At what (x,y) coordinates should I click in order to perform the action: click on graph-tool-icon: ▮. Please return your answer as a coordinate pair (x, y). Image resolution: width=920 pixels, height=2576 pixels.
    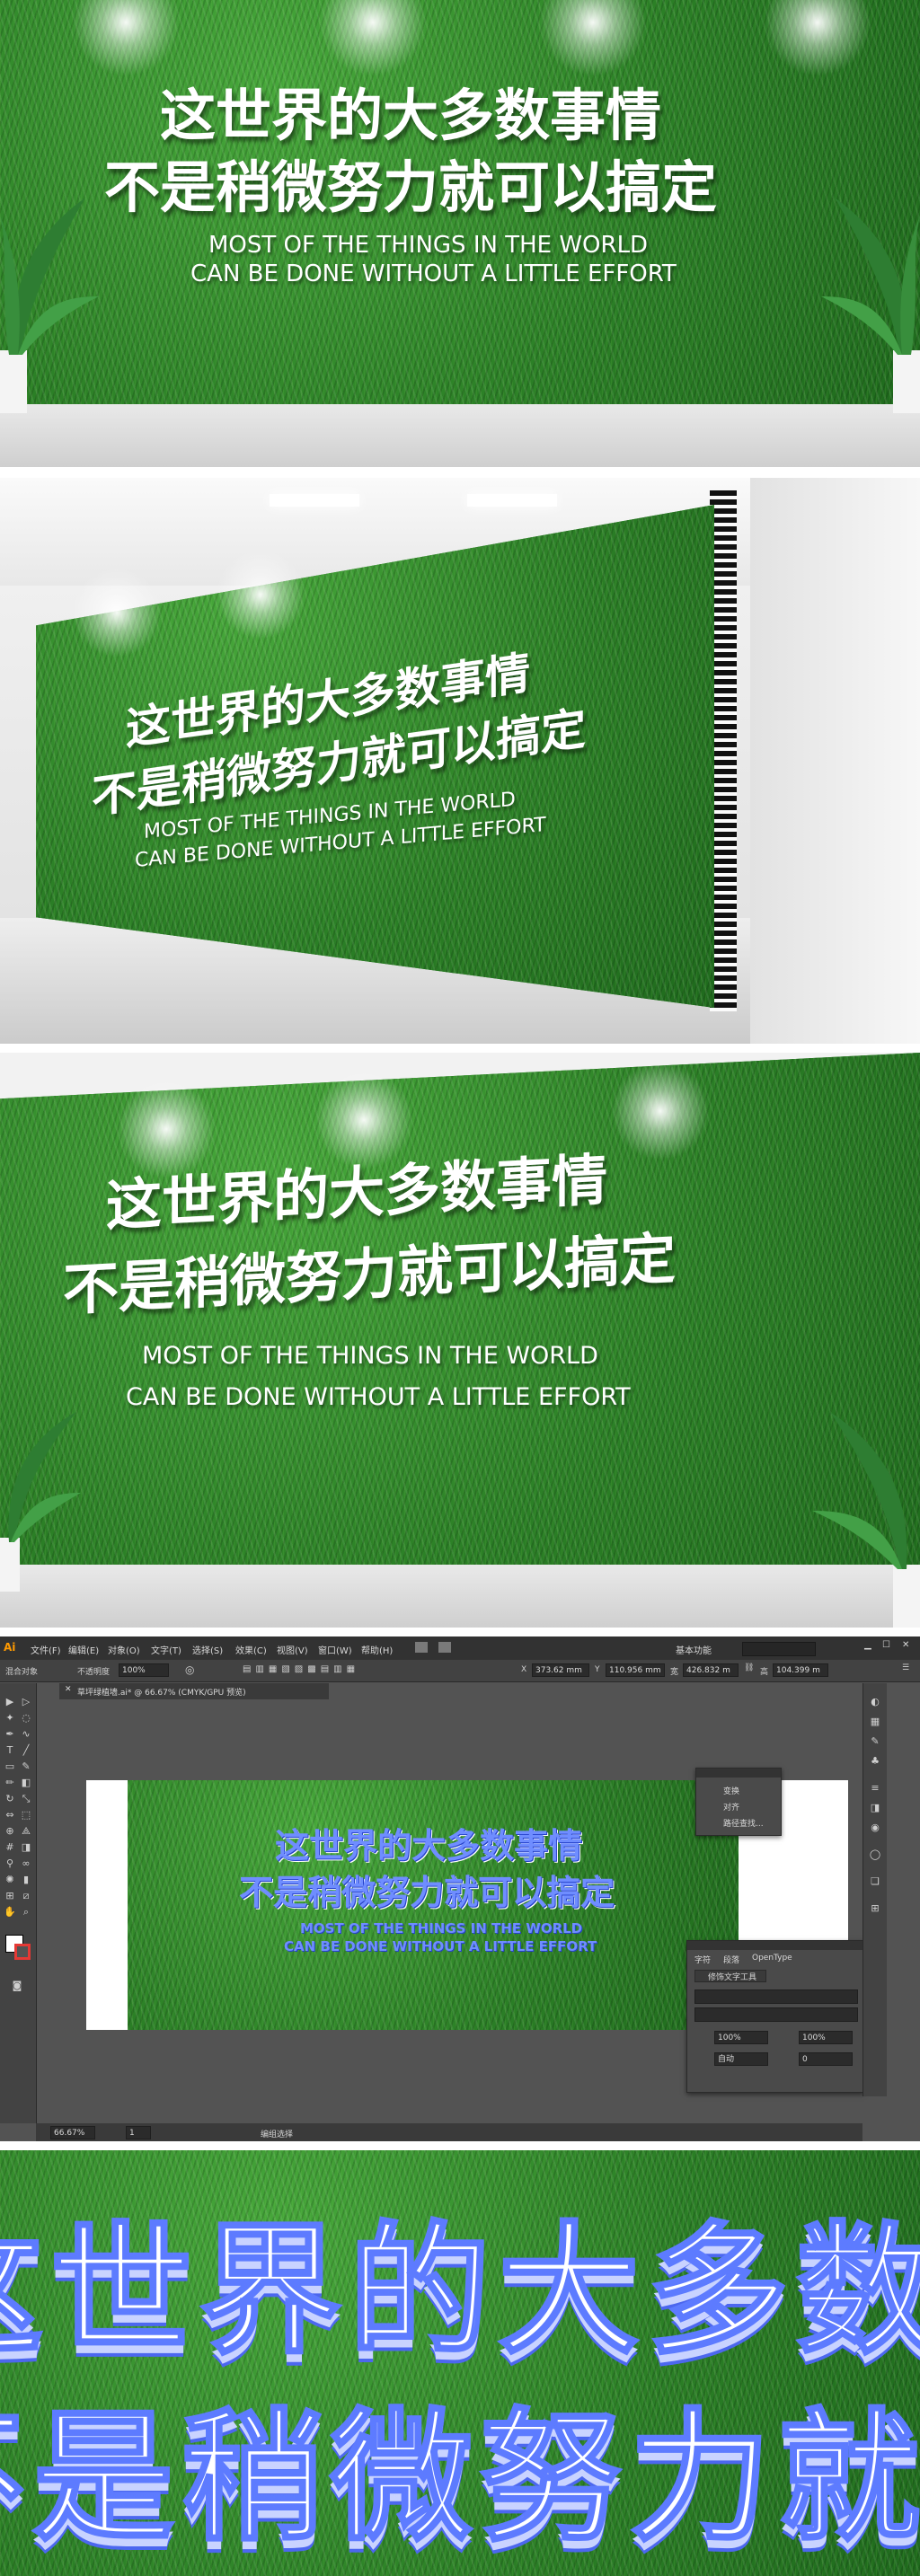
    Looking at the image, I should click on (26, 1880).